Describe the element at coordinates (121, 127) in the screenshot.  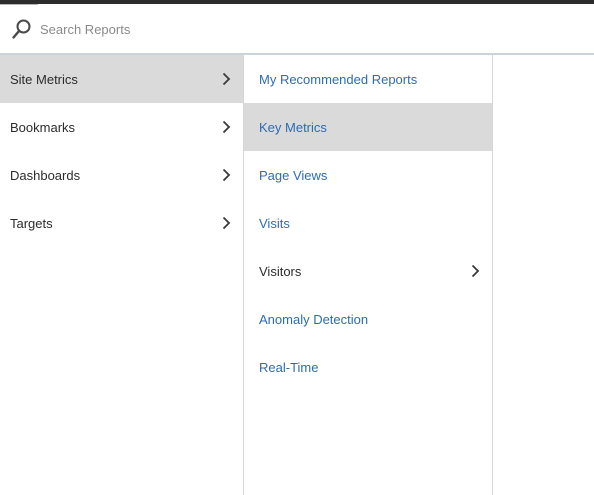
I see `category-item-bookmarks: Bookmarks` at that location.